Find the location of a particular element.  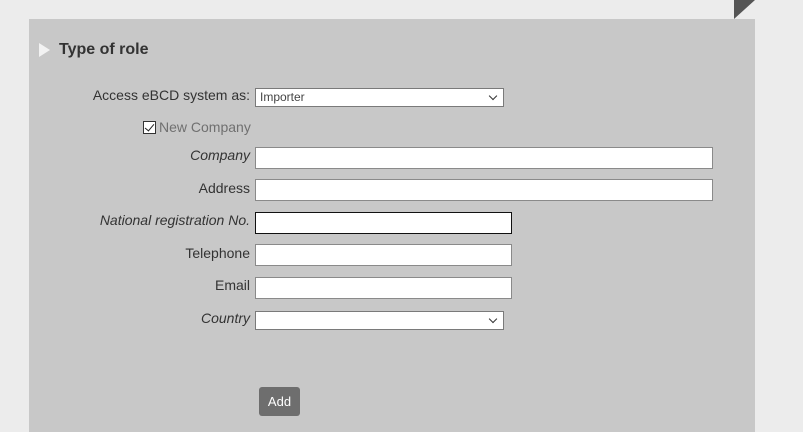

new-company-row: New Company is located at coordinates (197, 127).